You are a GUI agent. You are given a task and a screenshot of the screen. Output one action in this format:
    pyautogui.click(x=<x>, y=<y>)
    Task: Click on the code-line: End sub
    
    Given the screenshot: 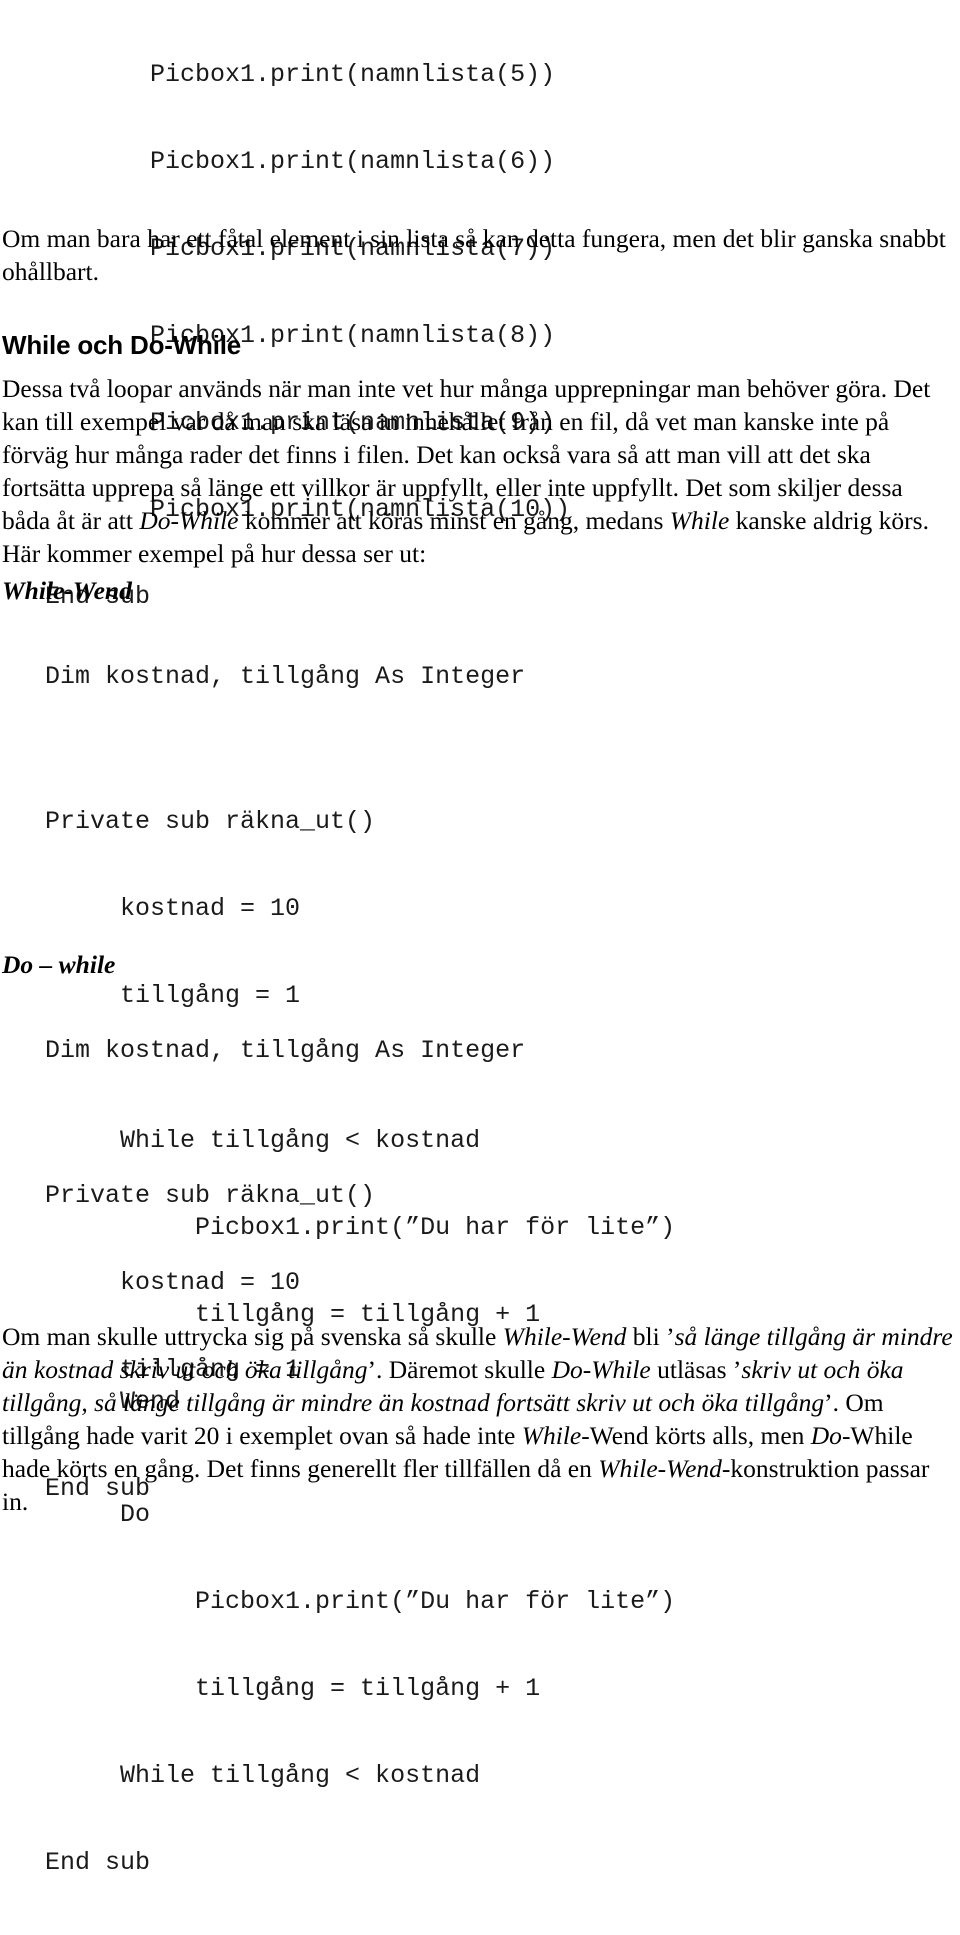 What is the action you would take?
    pyautogui.click(x=75, y=1862)
    